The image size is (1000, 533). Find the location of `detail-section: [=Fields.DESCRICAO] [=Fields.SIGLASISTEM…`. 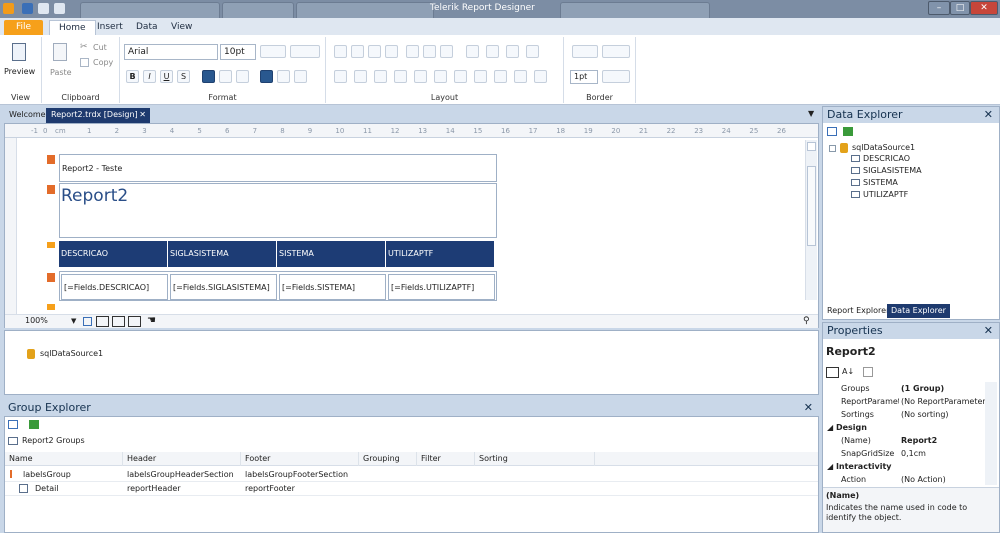

detail-section: [=Fields.DESCRICAO] [=Fields.SIGLASISTEM… is located at coordinates (278, 286).